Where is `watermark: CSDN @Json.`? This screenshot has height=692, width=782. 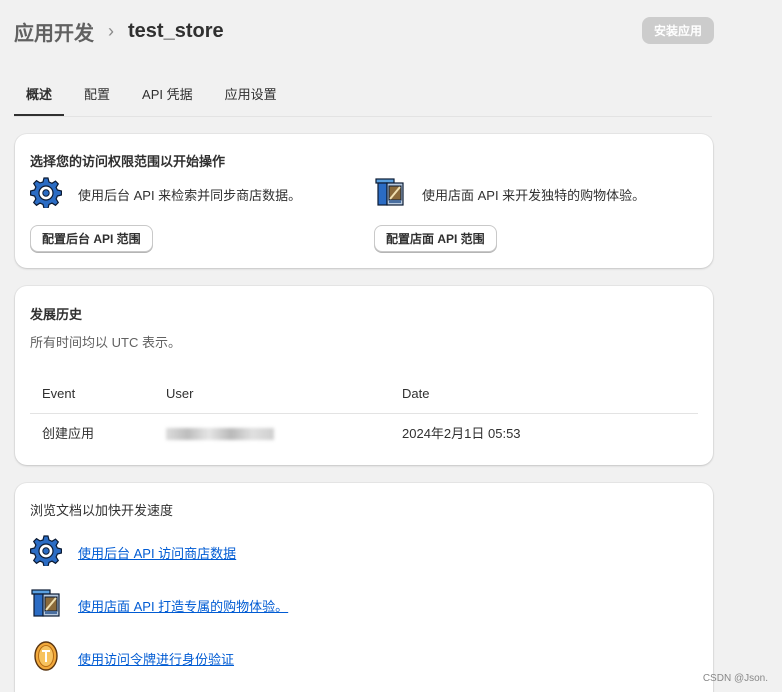 watermark: CSDN @Json. is located at coordinates (735, 678).